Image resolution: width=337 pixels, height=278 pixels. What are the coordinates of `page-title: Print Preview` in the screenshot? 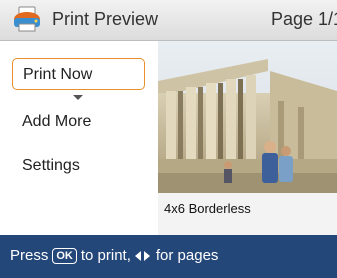 It's located at (105, 19).